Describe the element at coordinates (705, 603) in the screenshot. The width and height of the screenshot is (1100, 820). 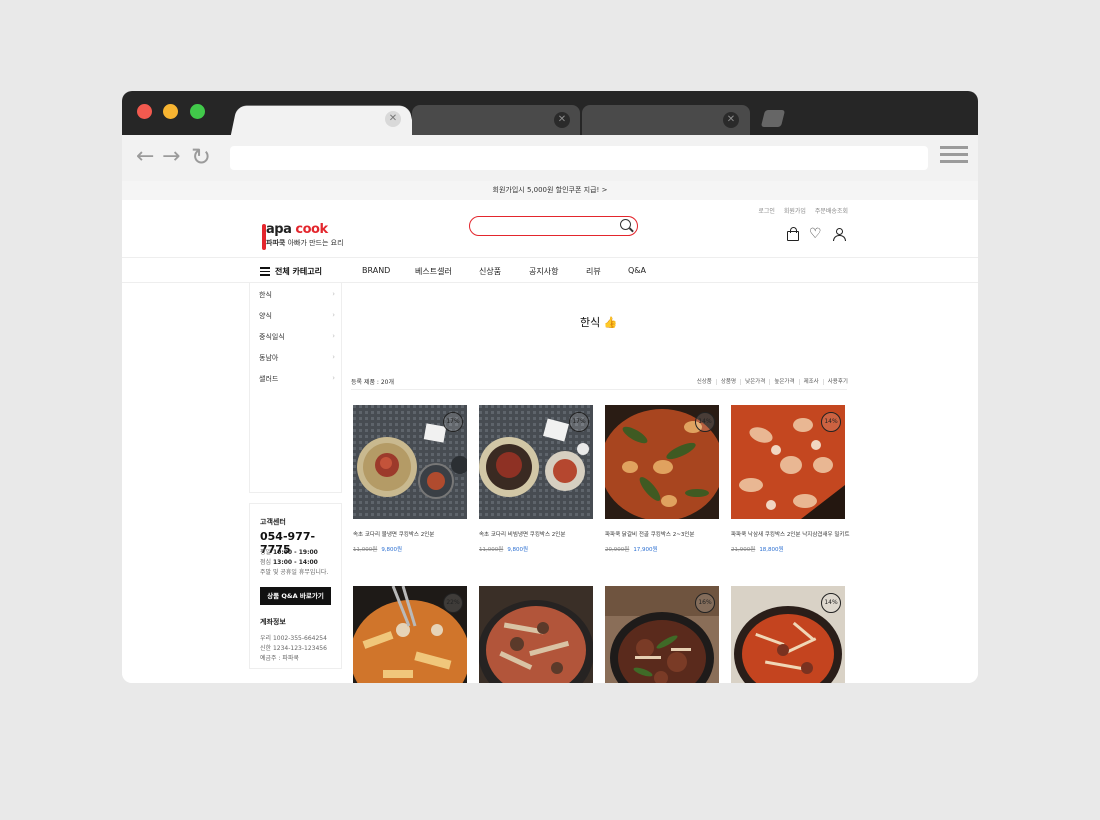
I see `discount-badge: 16%` at that location.